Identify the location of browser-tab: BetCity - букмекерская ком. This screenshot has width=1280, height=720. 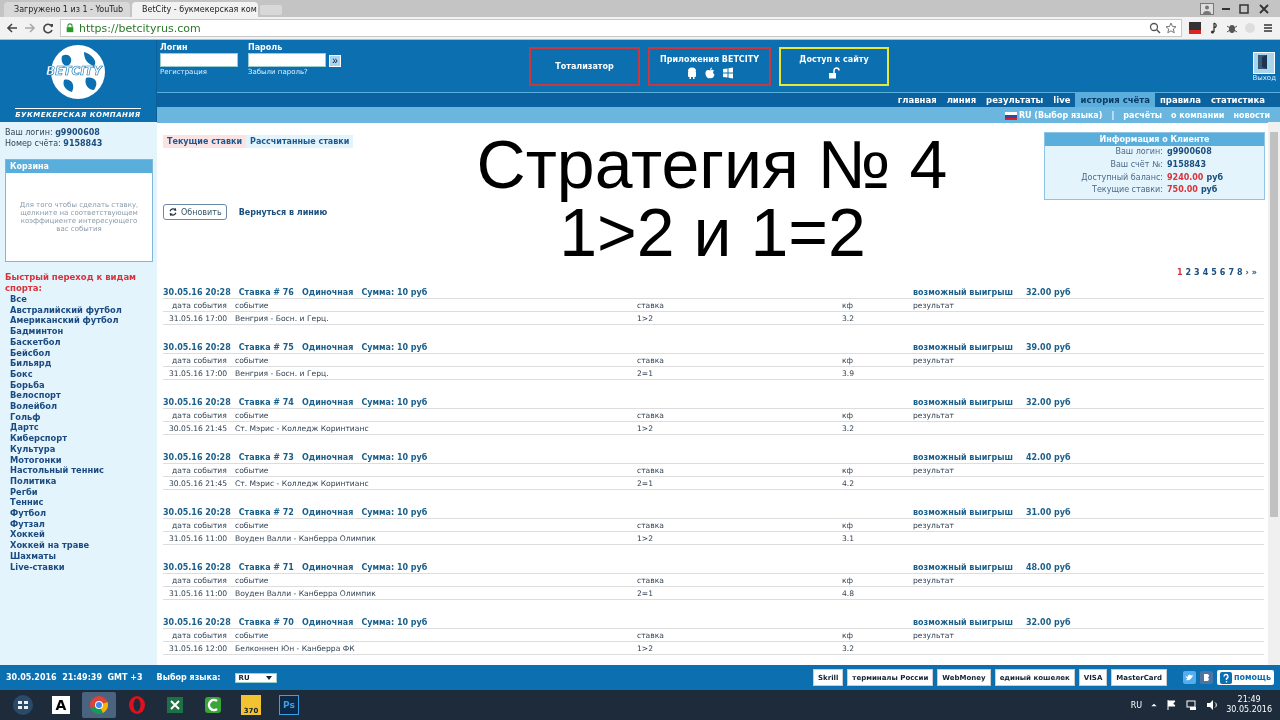
(195, 9).